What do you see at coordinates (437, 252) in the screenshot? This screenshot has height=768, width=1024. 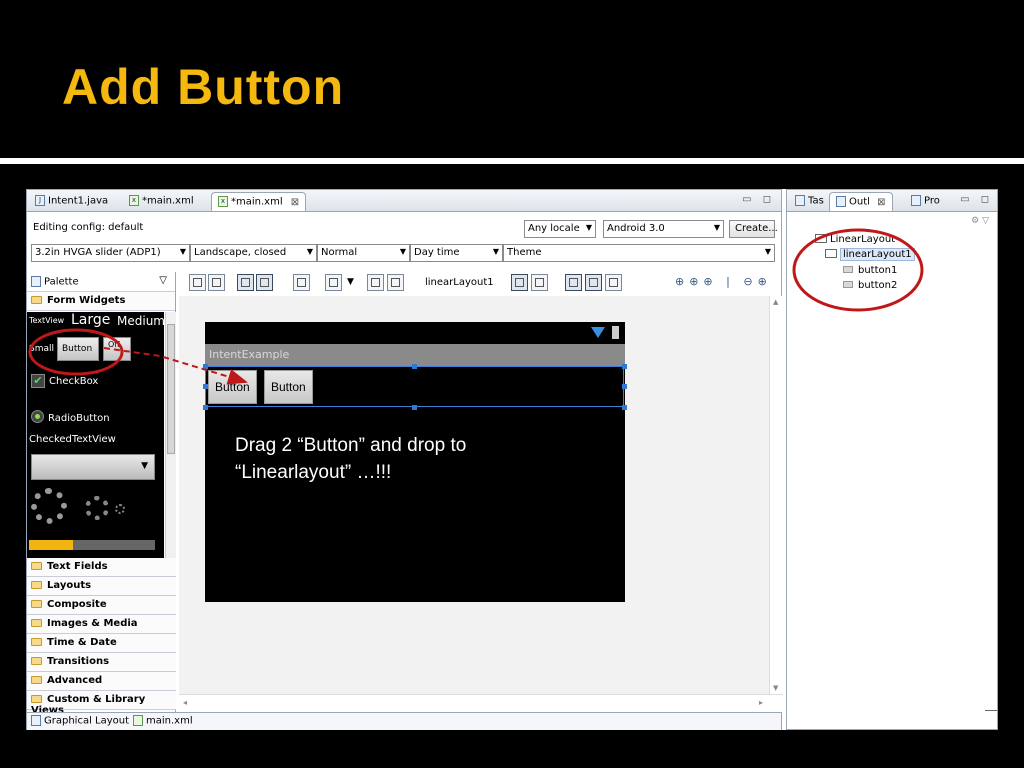 I see `time-value: Day time` at bounding box center [437, 252].